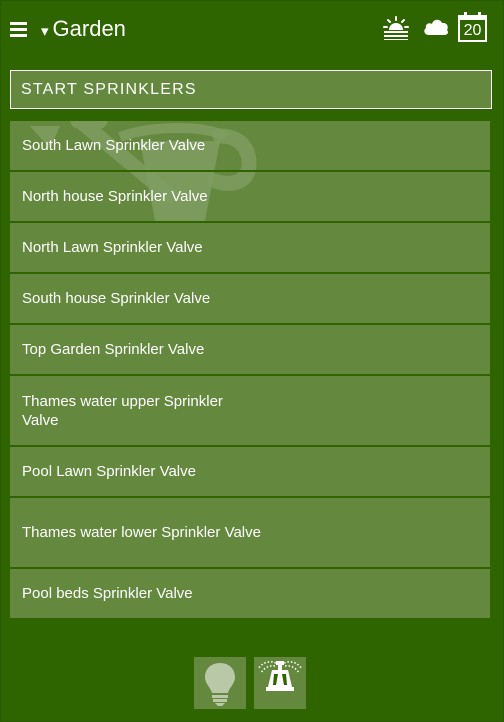 This screenshot has width=504, height=722. I want to click on lightbulb-icon, so click(220, 684).